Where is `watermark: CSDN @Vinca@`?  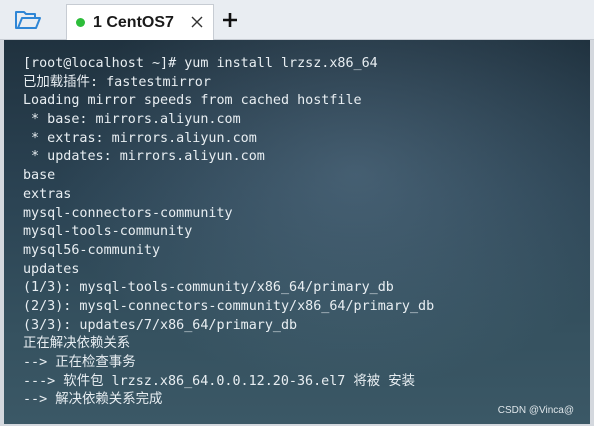
watermark: CSDN @Vinca@ is located at coordinates (535, 410).